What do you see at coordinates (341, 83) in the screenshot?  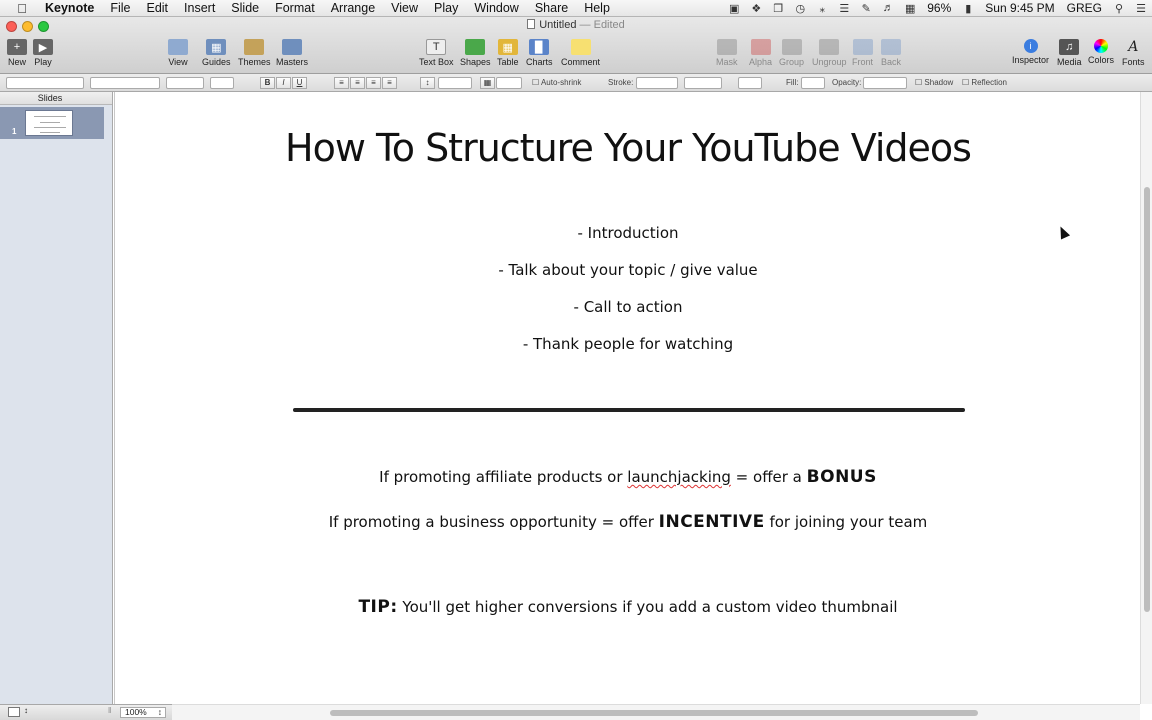 I see `align-left-button: ≡` at bounding box center [341, 83].